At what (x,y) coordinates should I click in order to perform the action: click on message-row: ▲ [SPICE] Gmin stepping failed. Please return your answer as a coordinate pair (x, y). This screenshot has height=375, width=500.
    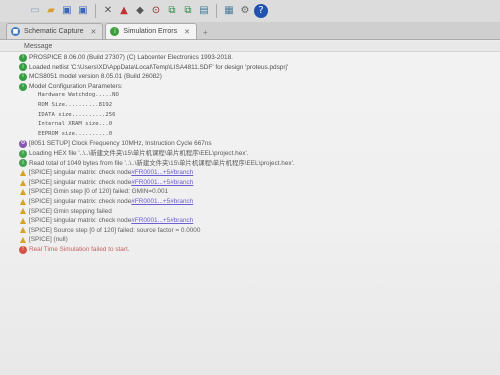
    Looking at the image, I should click on (250, 212).